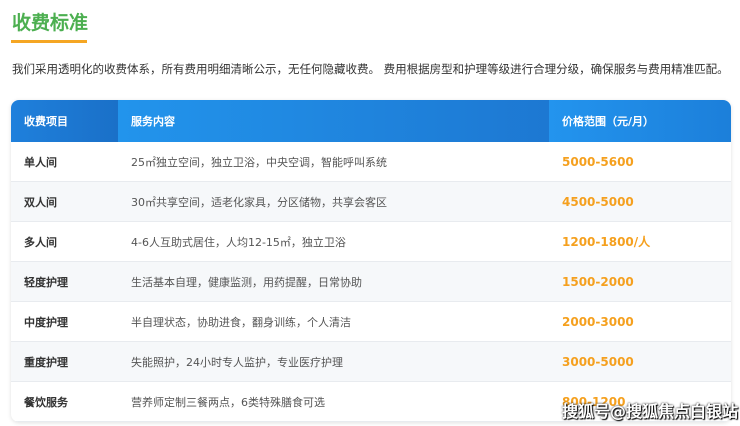 Image resolution: width=740 pixels, height=426 pixels. I want to click on table-row: 单人间 25㎡独立空间，独立卫浴，中央空调，智能呼叫系统 5000-5600, so click(371, 162).